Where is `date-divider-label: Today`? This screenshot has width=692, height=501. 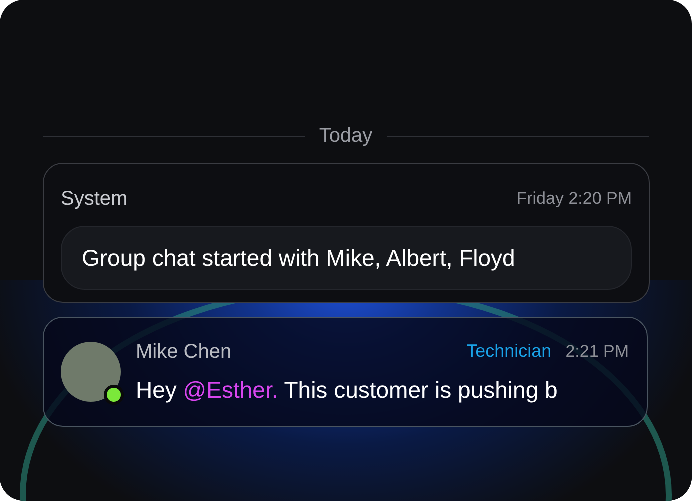
date-divider-label: Today is located at coordinates (346, 136).